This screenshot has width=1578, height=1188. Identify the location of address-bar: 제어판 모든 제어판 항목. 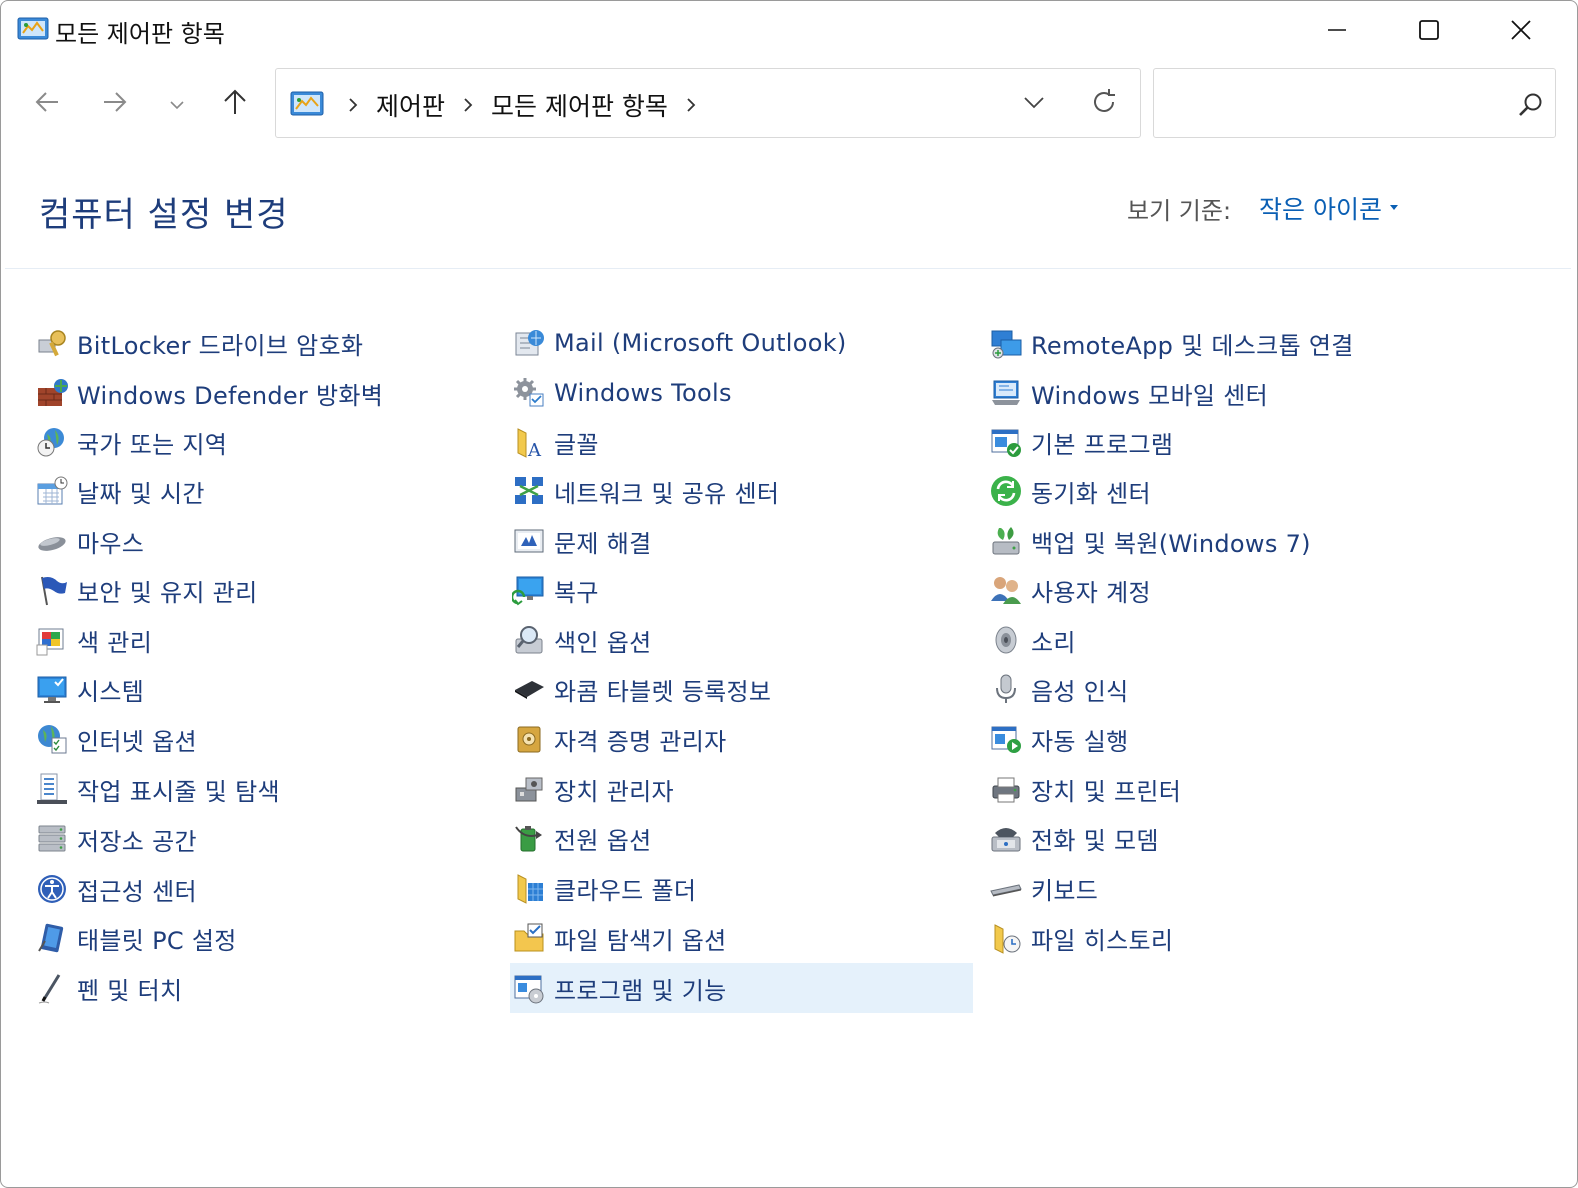
(708, 103).